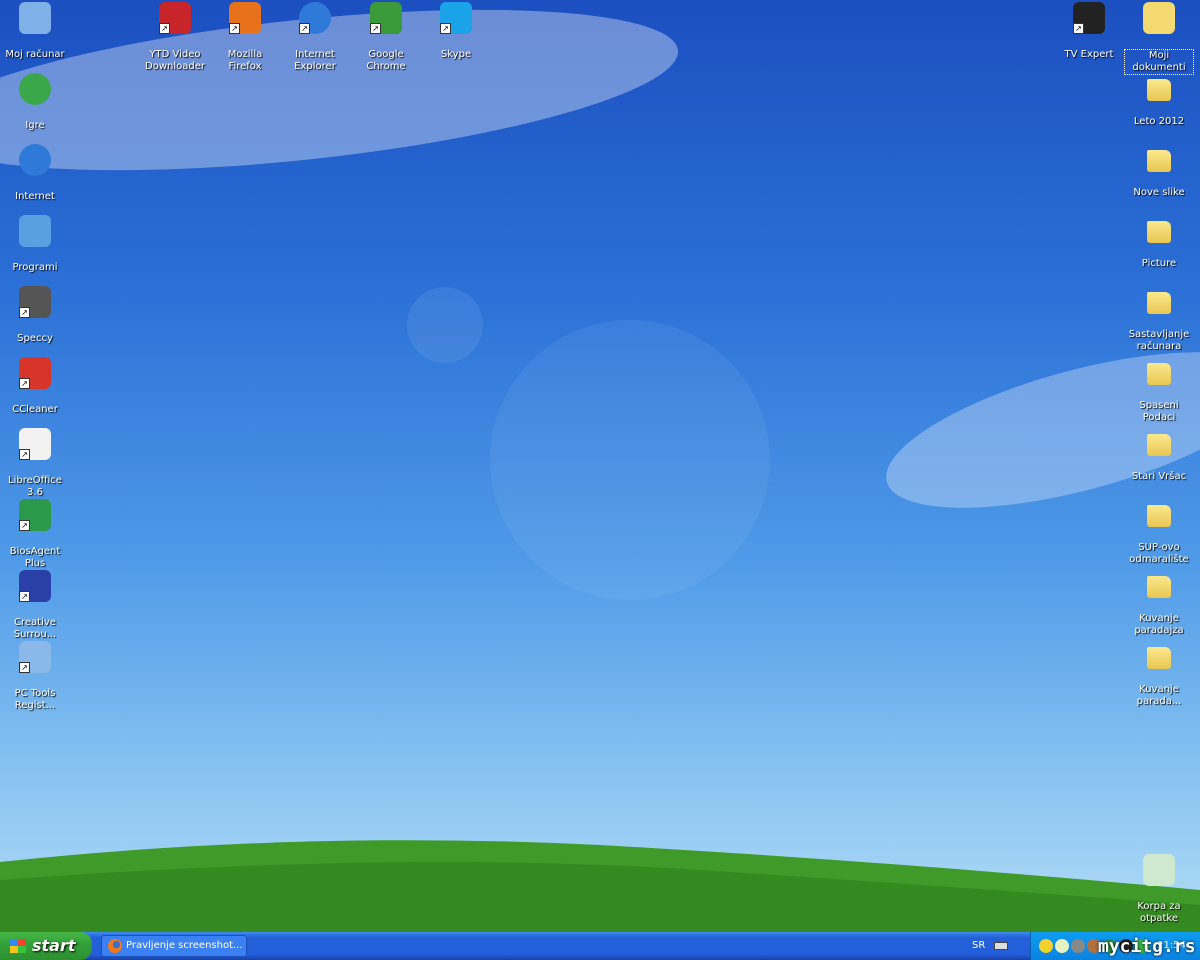  What do you see at coordinates (175, 37) in the screenshot?
I see `desktop-icon-ytd-video-downloader: ↗ YTD Video Downloader` at bounding box center [175, 37].